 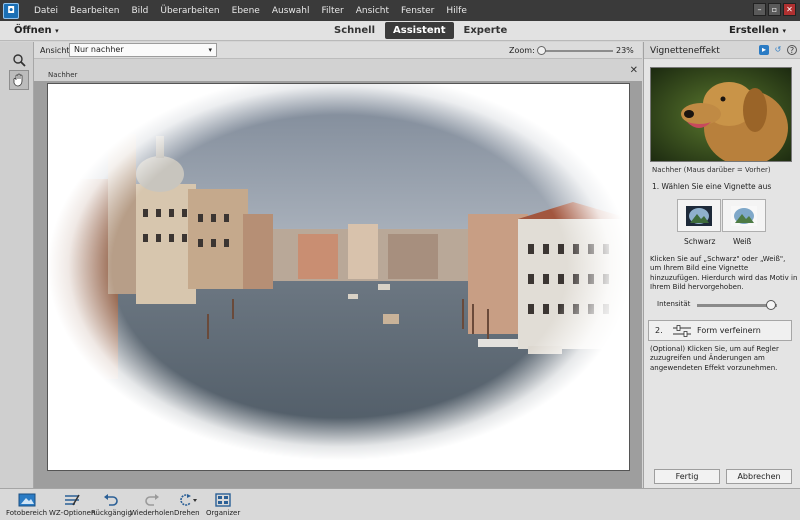 I want to click on vignette-white-label: Weiß, so click(x=742, y=241).